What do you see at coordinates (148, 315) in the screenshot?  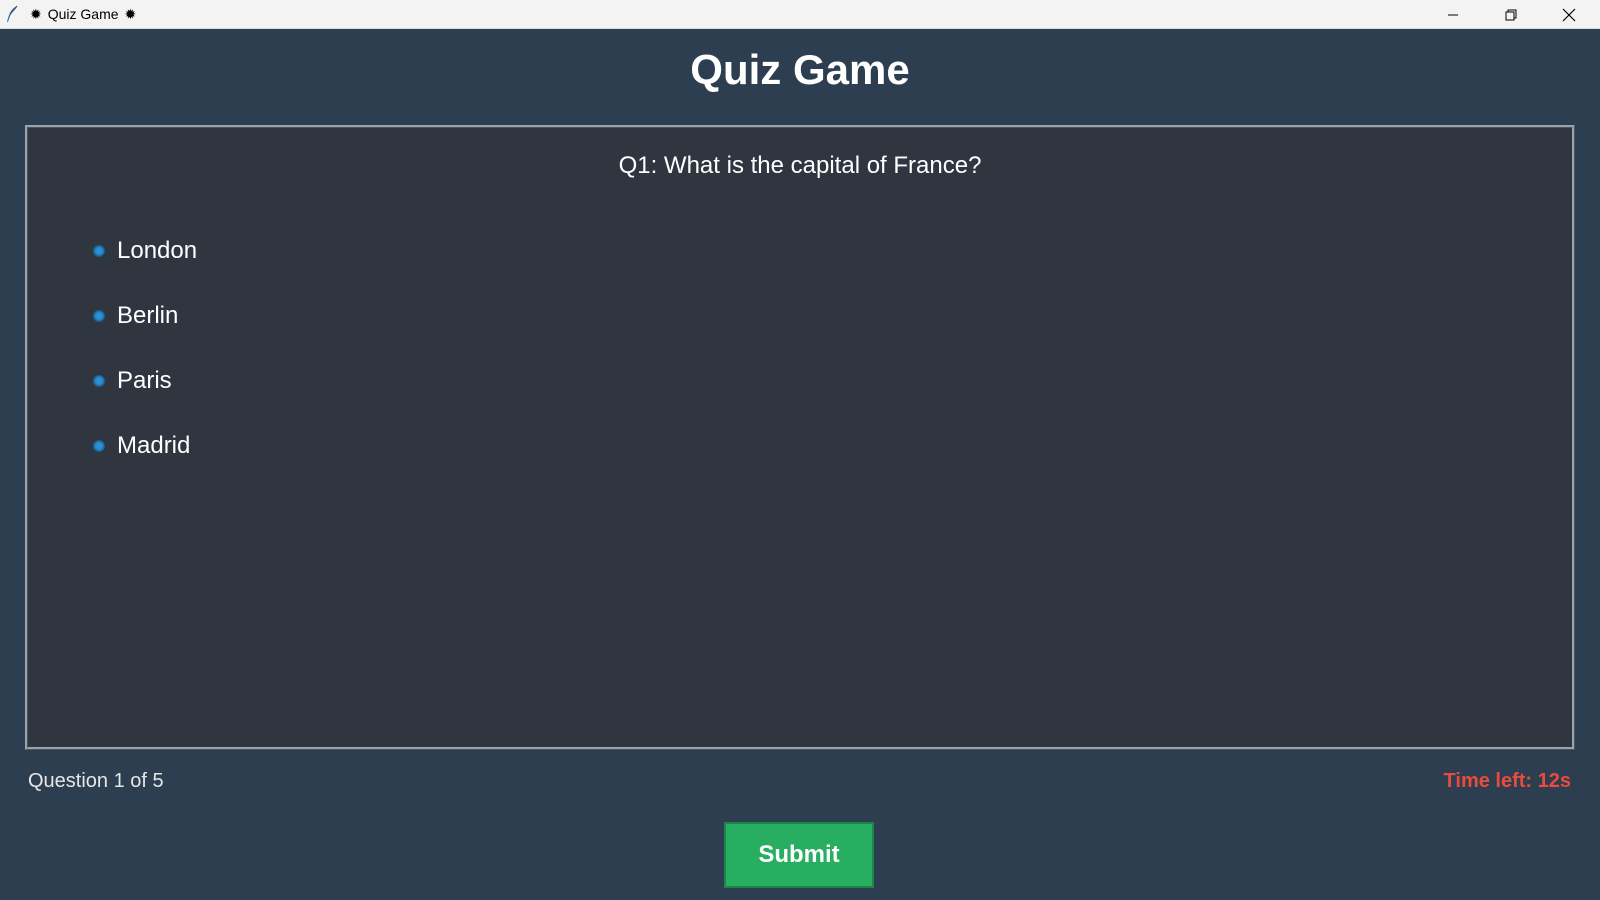 I see `option-label: Berlin` at bounding box center [148, 315].